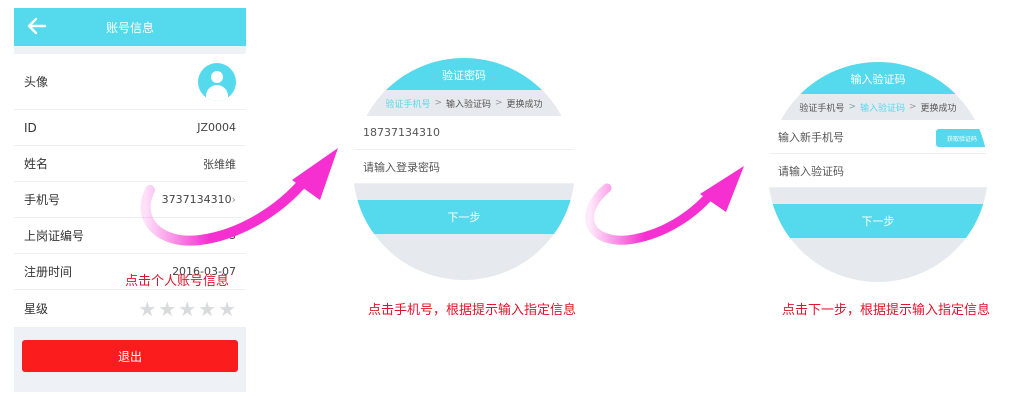 This screenshot has height=400, width=1027. I want to click on annotation-step1: 点击个人账号信息, so click(177, 281).